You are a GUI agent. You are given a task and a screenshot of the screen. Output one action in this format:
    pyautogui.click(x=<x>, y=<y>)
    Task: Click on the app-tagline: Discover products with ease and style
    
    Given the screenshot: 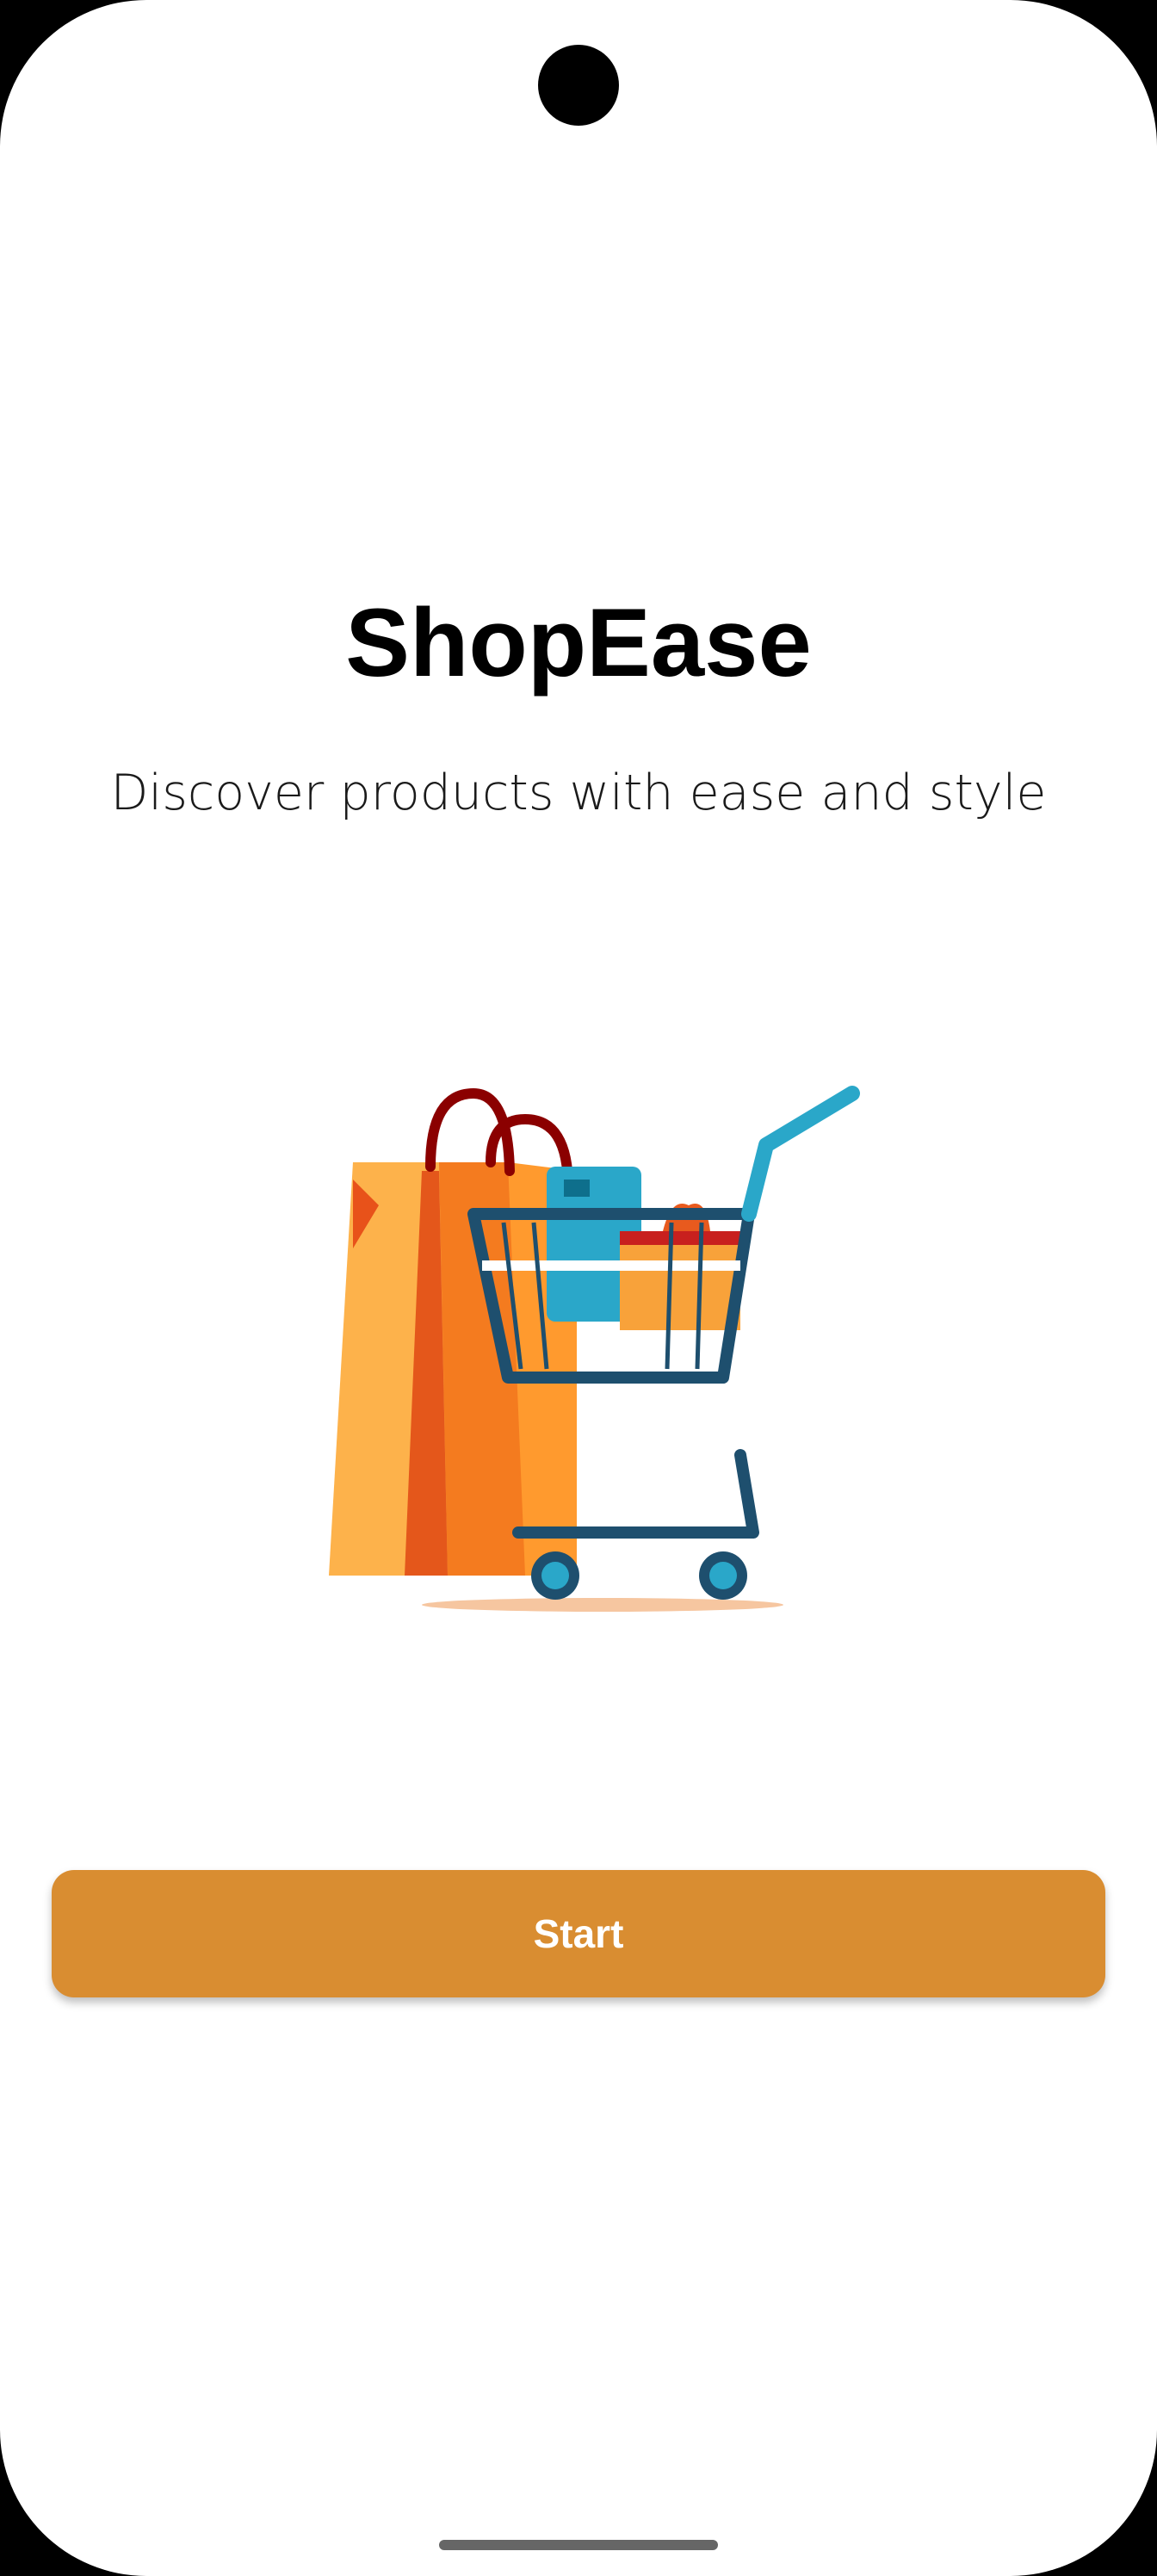 What is the action you would take?
    pyautogui.click(x=579, y=793)
    